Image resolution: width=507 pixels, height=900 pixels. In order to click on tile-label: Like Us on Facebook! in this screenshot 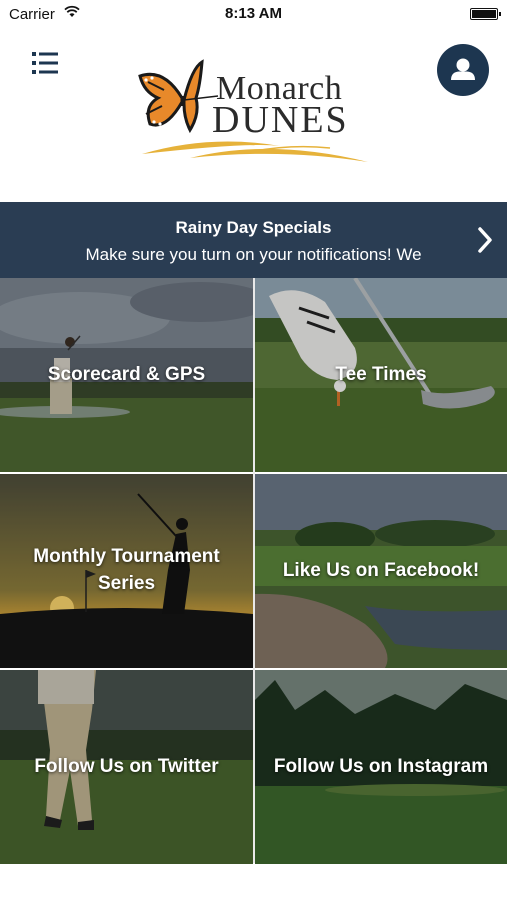, I will do `click(381, 570)`.